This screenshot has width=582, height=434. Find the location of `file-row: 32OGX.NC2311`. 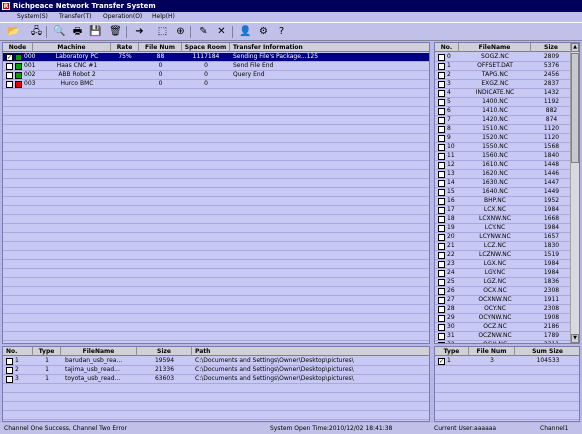

file-row: 32OGX.NC2311 is located at coordinates (503, 342).